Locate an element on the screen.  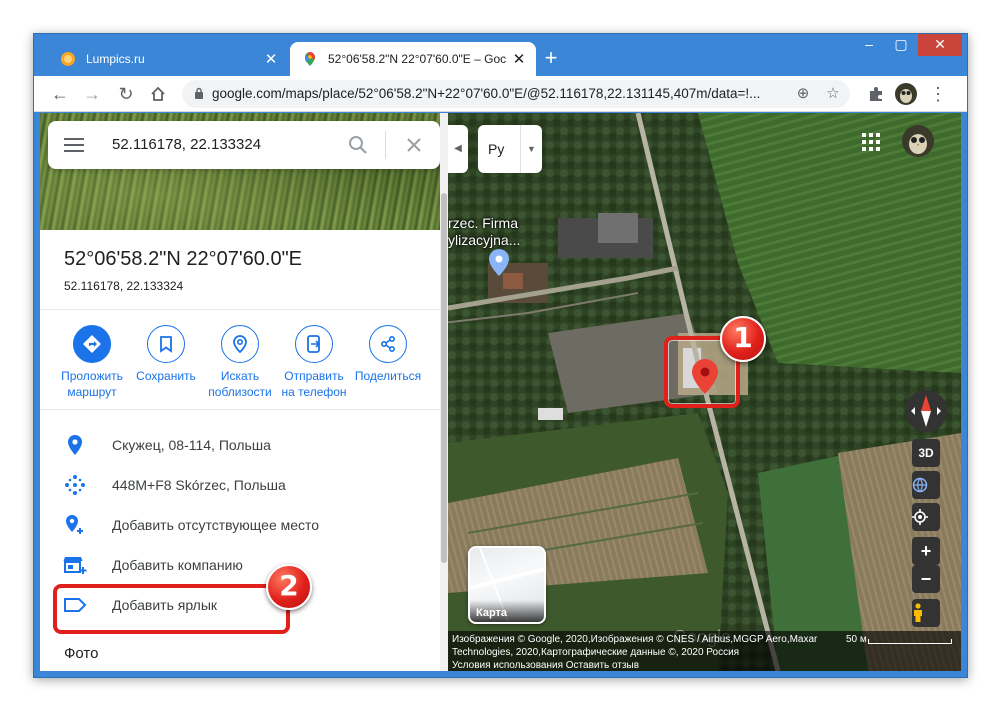
tab-lumpics: Lumpics.ru ✕ is located at coordinates (168, 59).